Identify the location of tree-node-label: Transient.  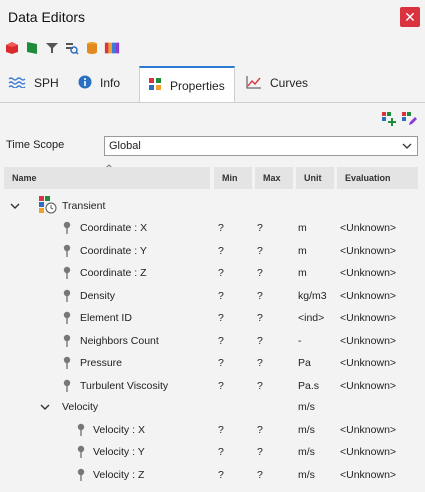
(84, 206).